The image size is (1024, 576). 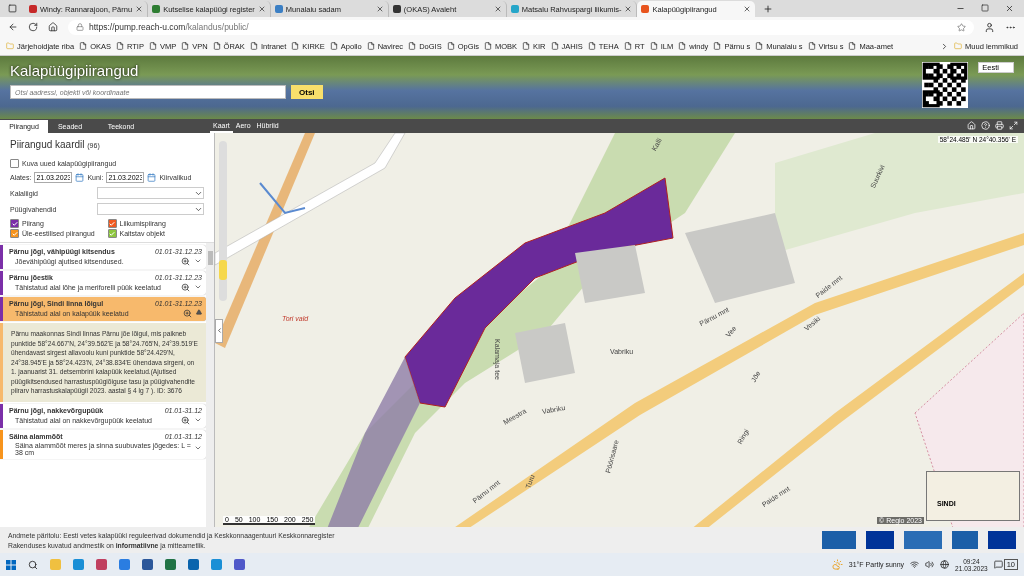 I want to click on print-icon, so click(x=999, y=125).